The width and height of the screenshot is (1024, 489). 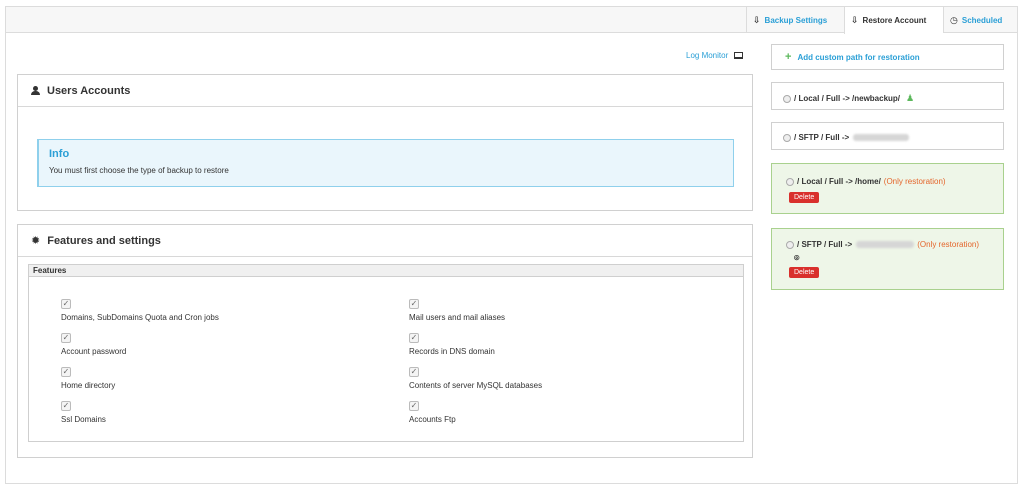 I want to click on tab-label: Backup Settings, so click(x=796, y=20).